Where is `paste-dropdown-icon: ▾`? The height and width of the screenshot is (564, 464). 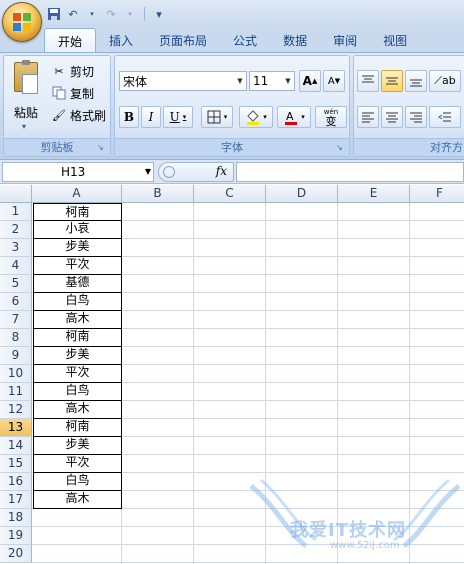
paste-dropdown-icon: ▾ is located at coordinates (24, 126).